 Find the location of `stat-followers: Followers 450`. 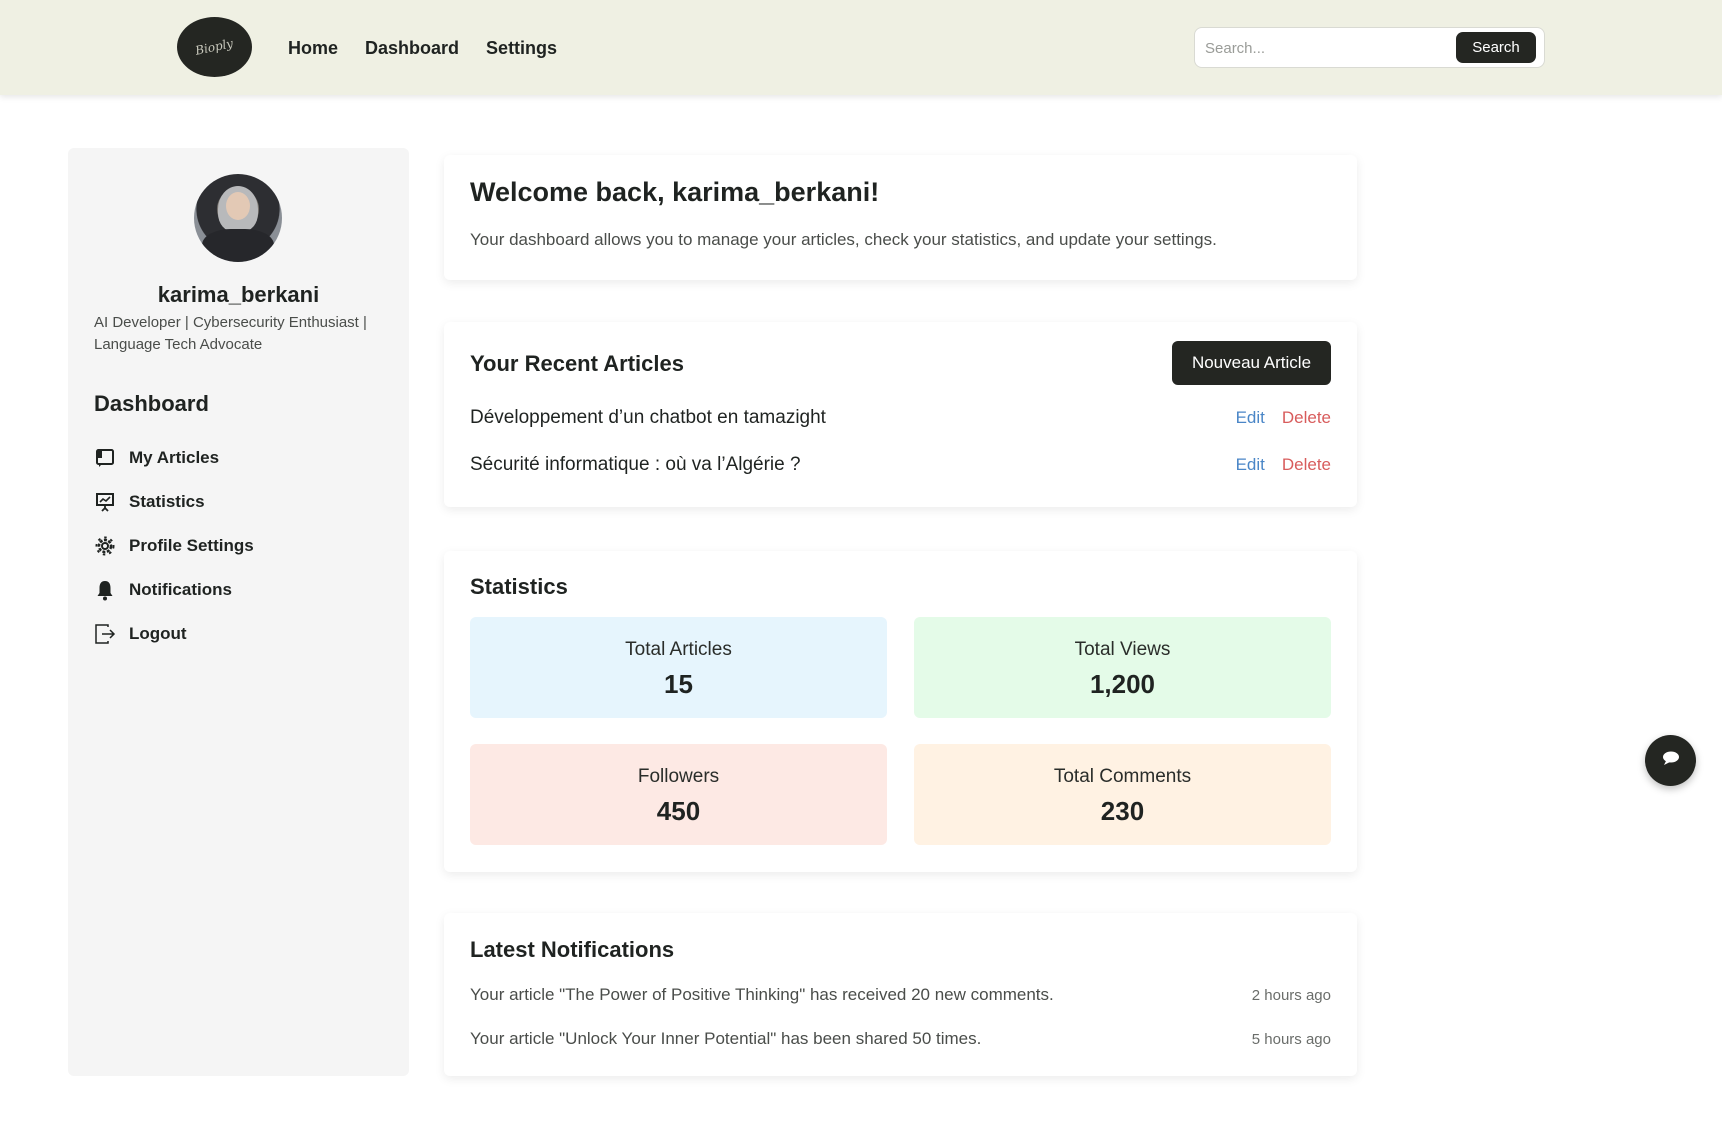

stat-followers: Followers 450 is located at coordinates (678, 794).